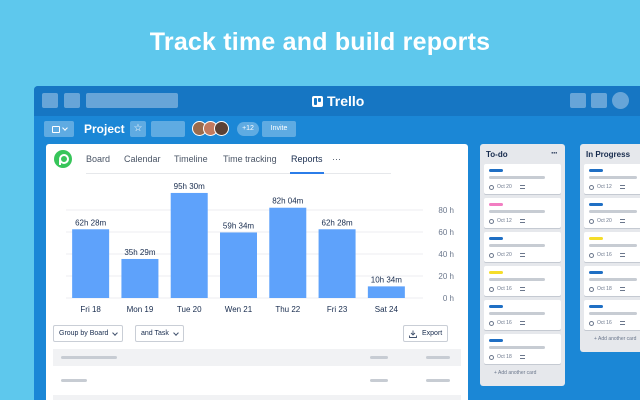 The image size is (640, 400). What do you see at coordinates (446, 232) in the screenshot?
I see `y-tick-label: 60 h` at bounding box center [446, 232].